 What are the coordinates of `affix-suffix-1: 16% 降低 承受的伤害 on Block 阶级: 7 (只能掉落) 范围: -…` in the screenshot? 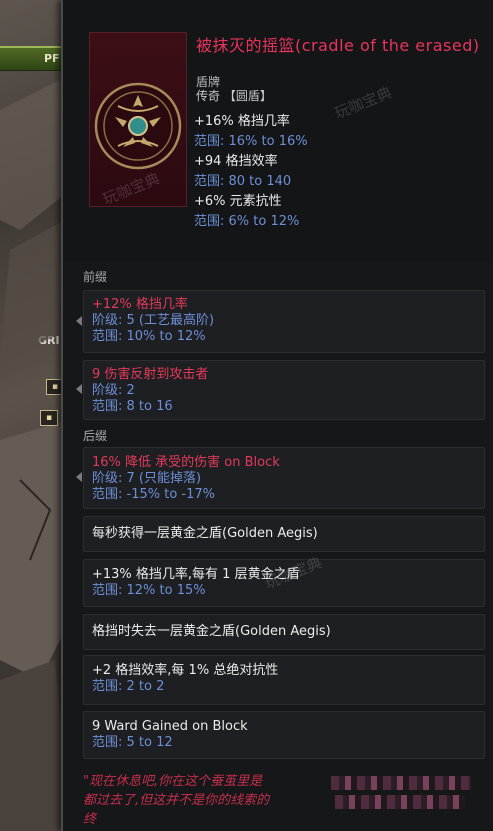 It's located at (280, 478).